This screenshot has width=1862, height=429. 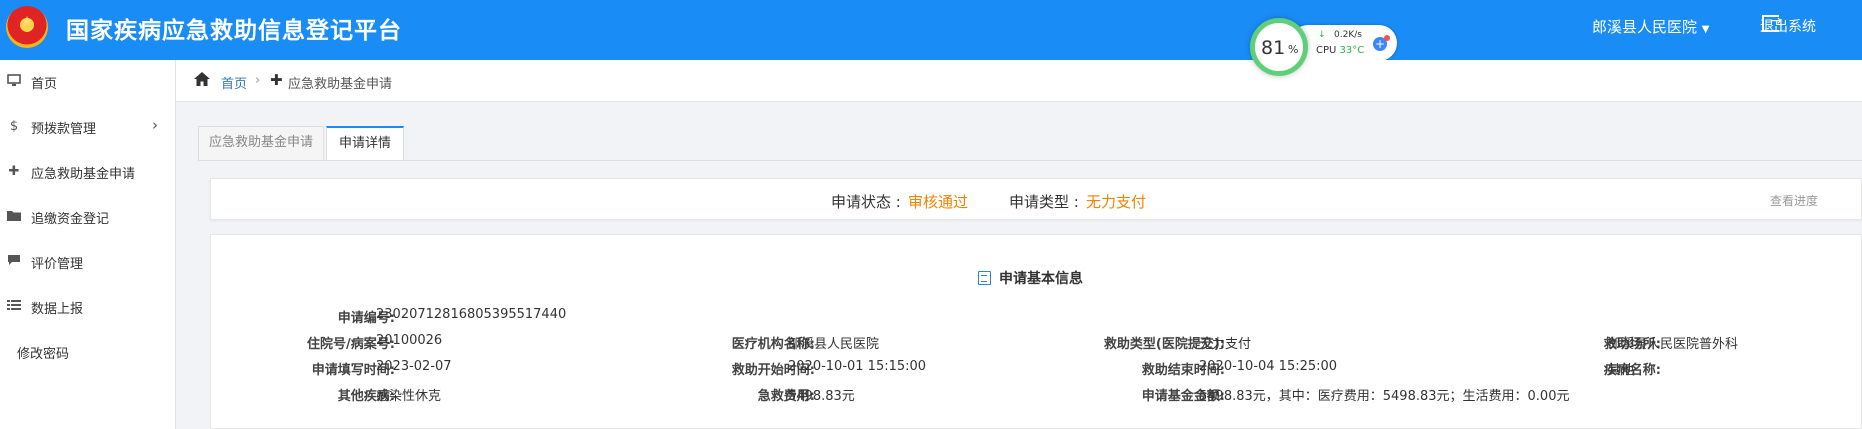 I want to click on network-speed: 0.2K/s, so click(x=1348, y=35).